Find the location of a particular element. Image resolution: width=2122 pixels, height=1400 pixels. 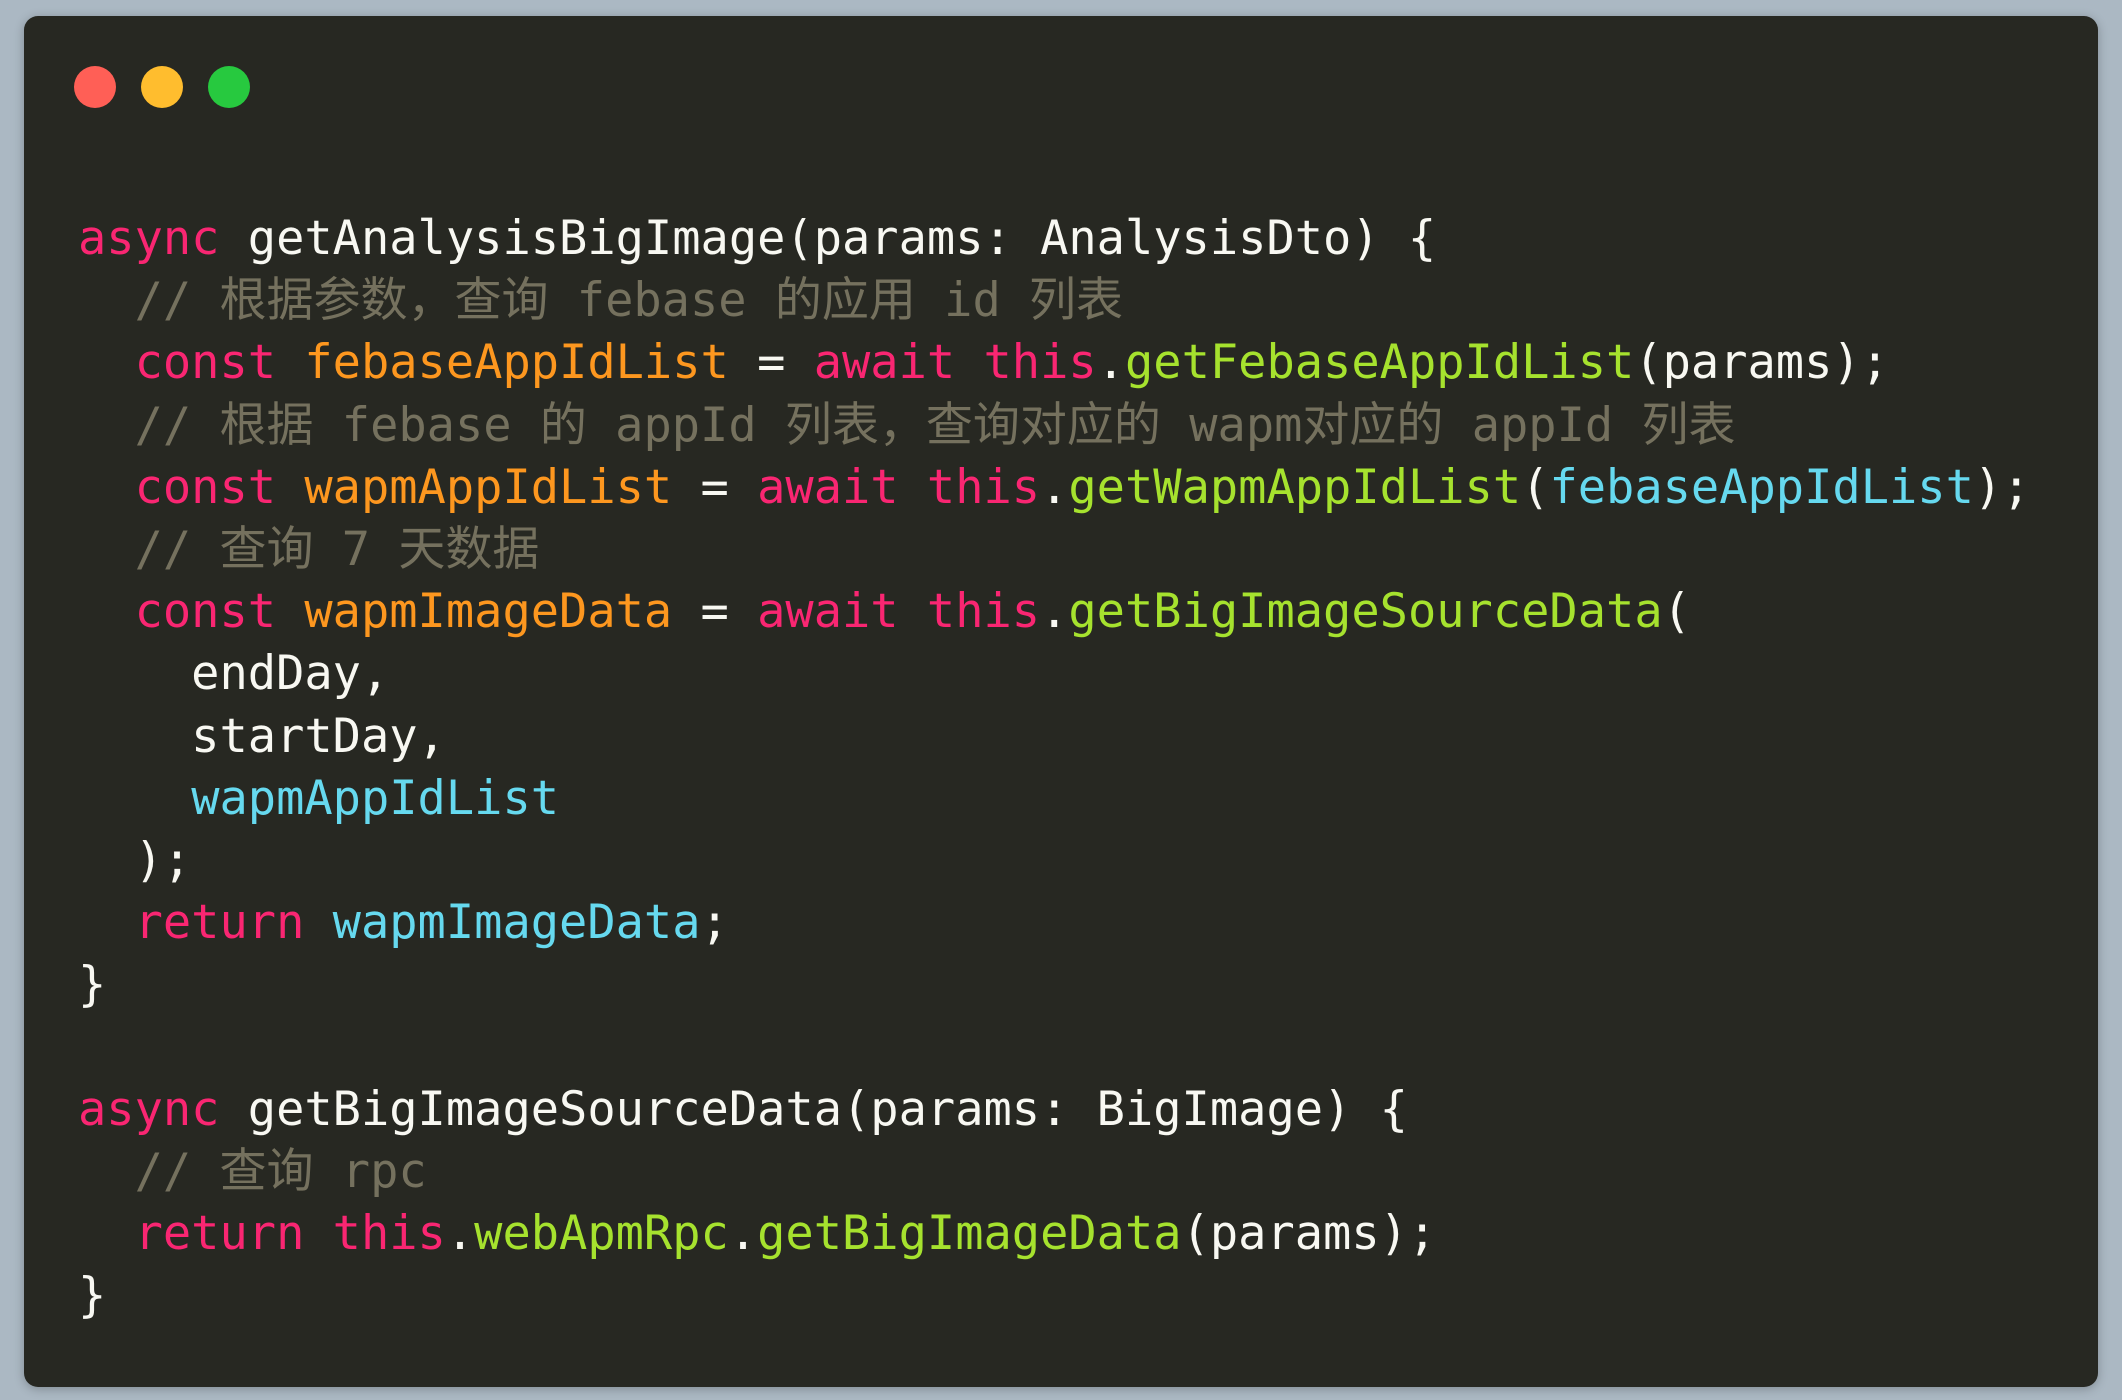

code-token-func: getBigImageSourceData is located at coordinates (1365, 612).